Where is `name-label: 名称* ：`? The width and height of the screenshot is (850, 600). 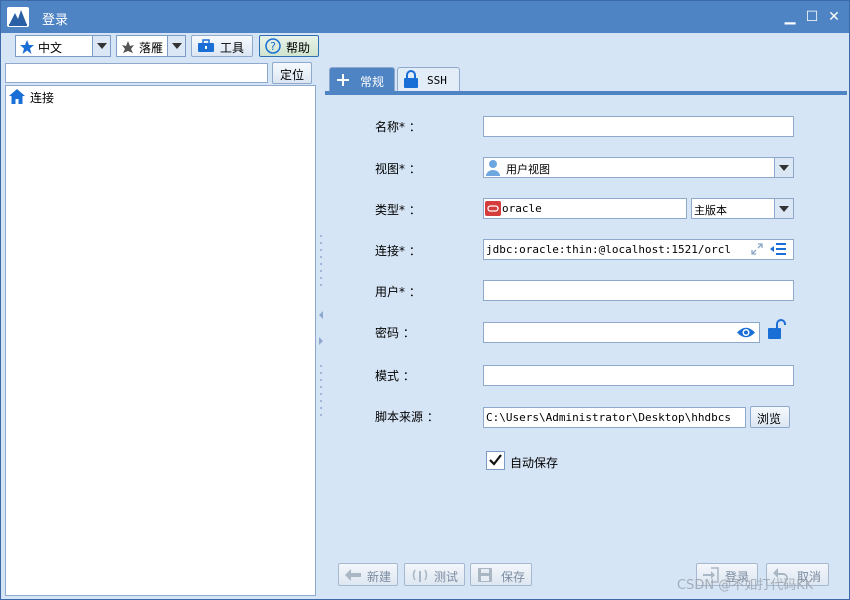 name-label: 名称* ： is located at coordinates (398, 127).